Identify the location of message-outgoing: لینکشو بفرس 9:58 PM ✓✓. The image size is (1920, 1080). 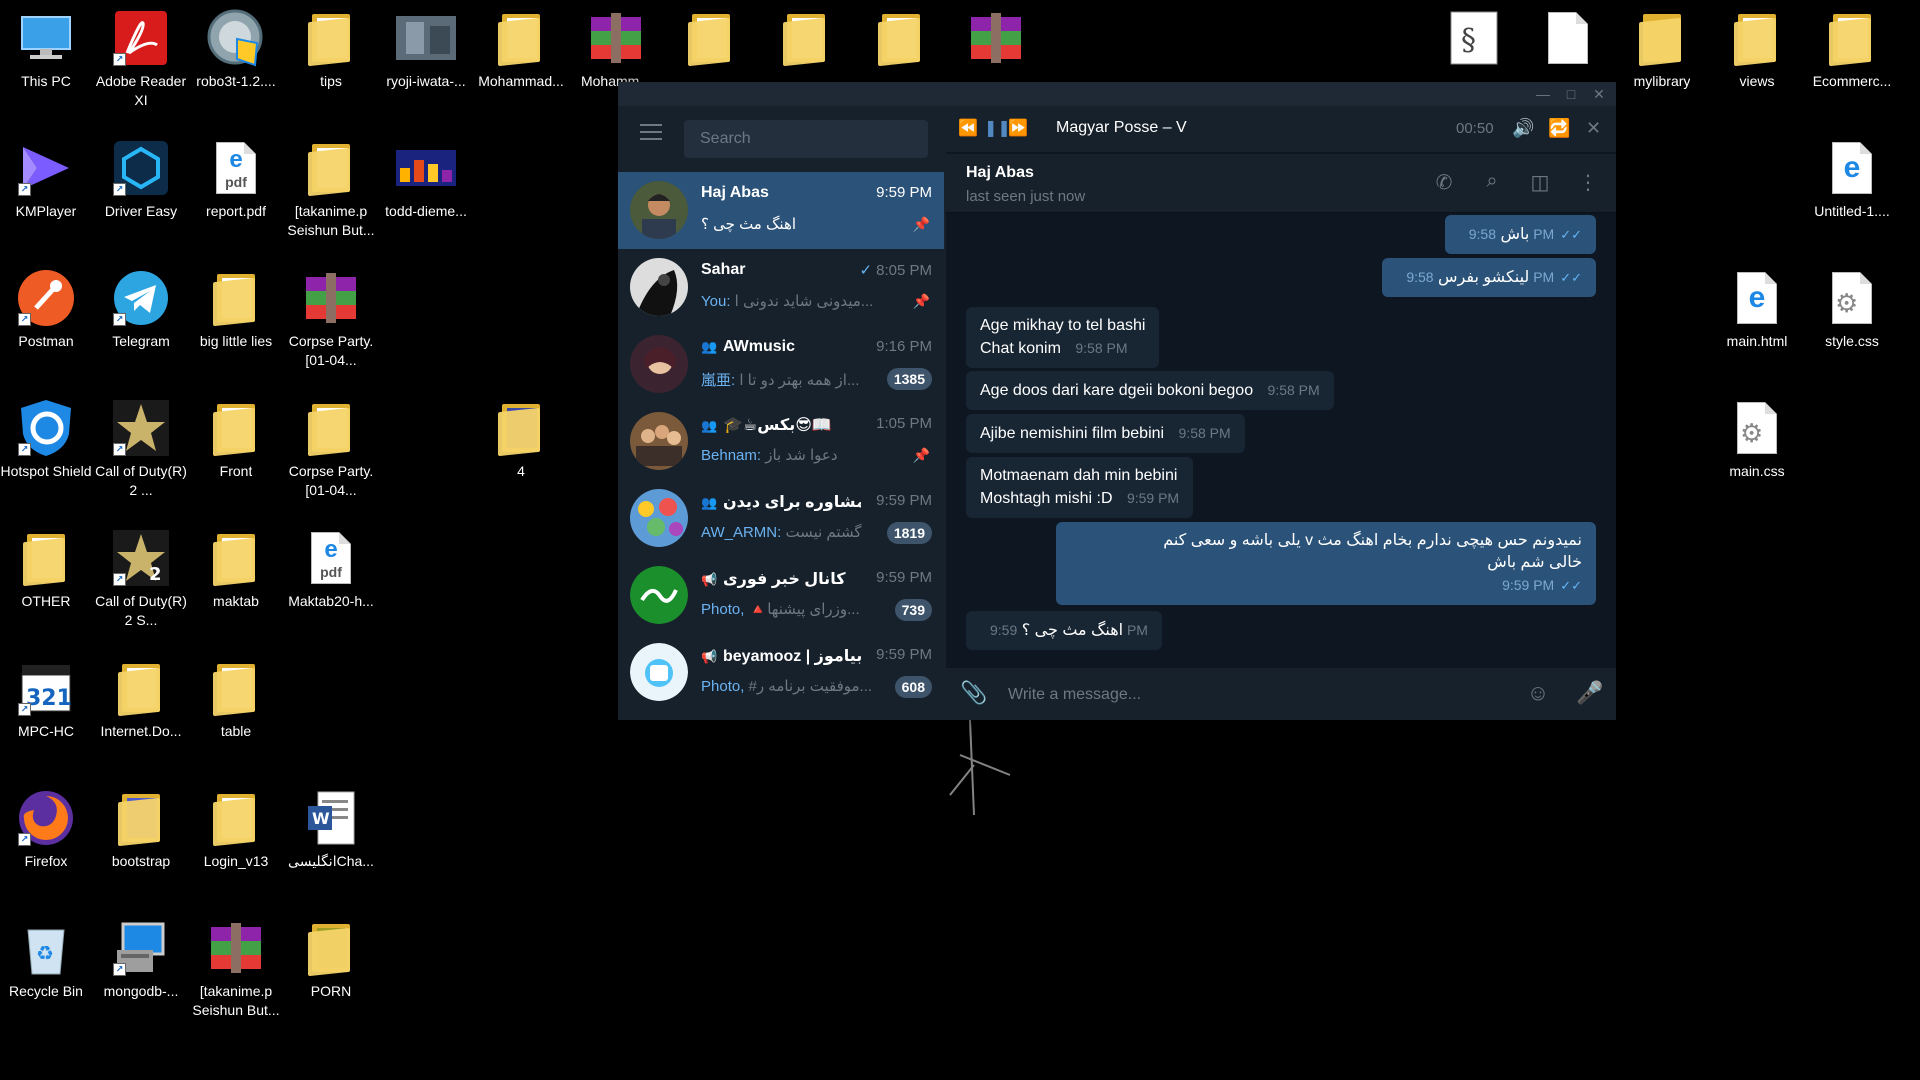
(1489, 277).